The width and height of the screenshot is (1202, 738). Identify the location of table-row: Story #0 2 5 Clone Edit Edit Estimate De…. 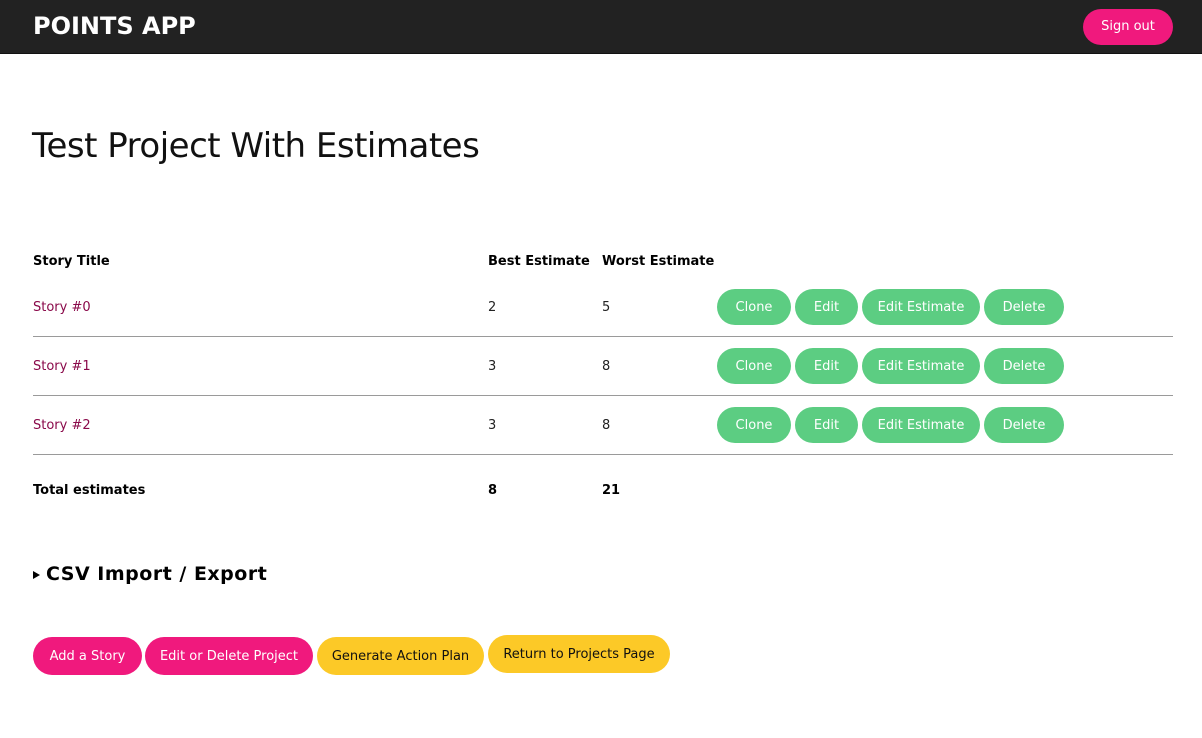
(603, 307).